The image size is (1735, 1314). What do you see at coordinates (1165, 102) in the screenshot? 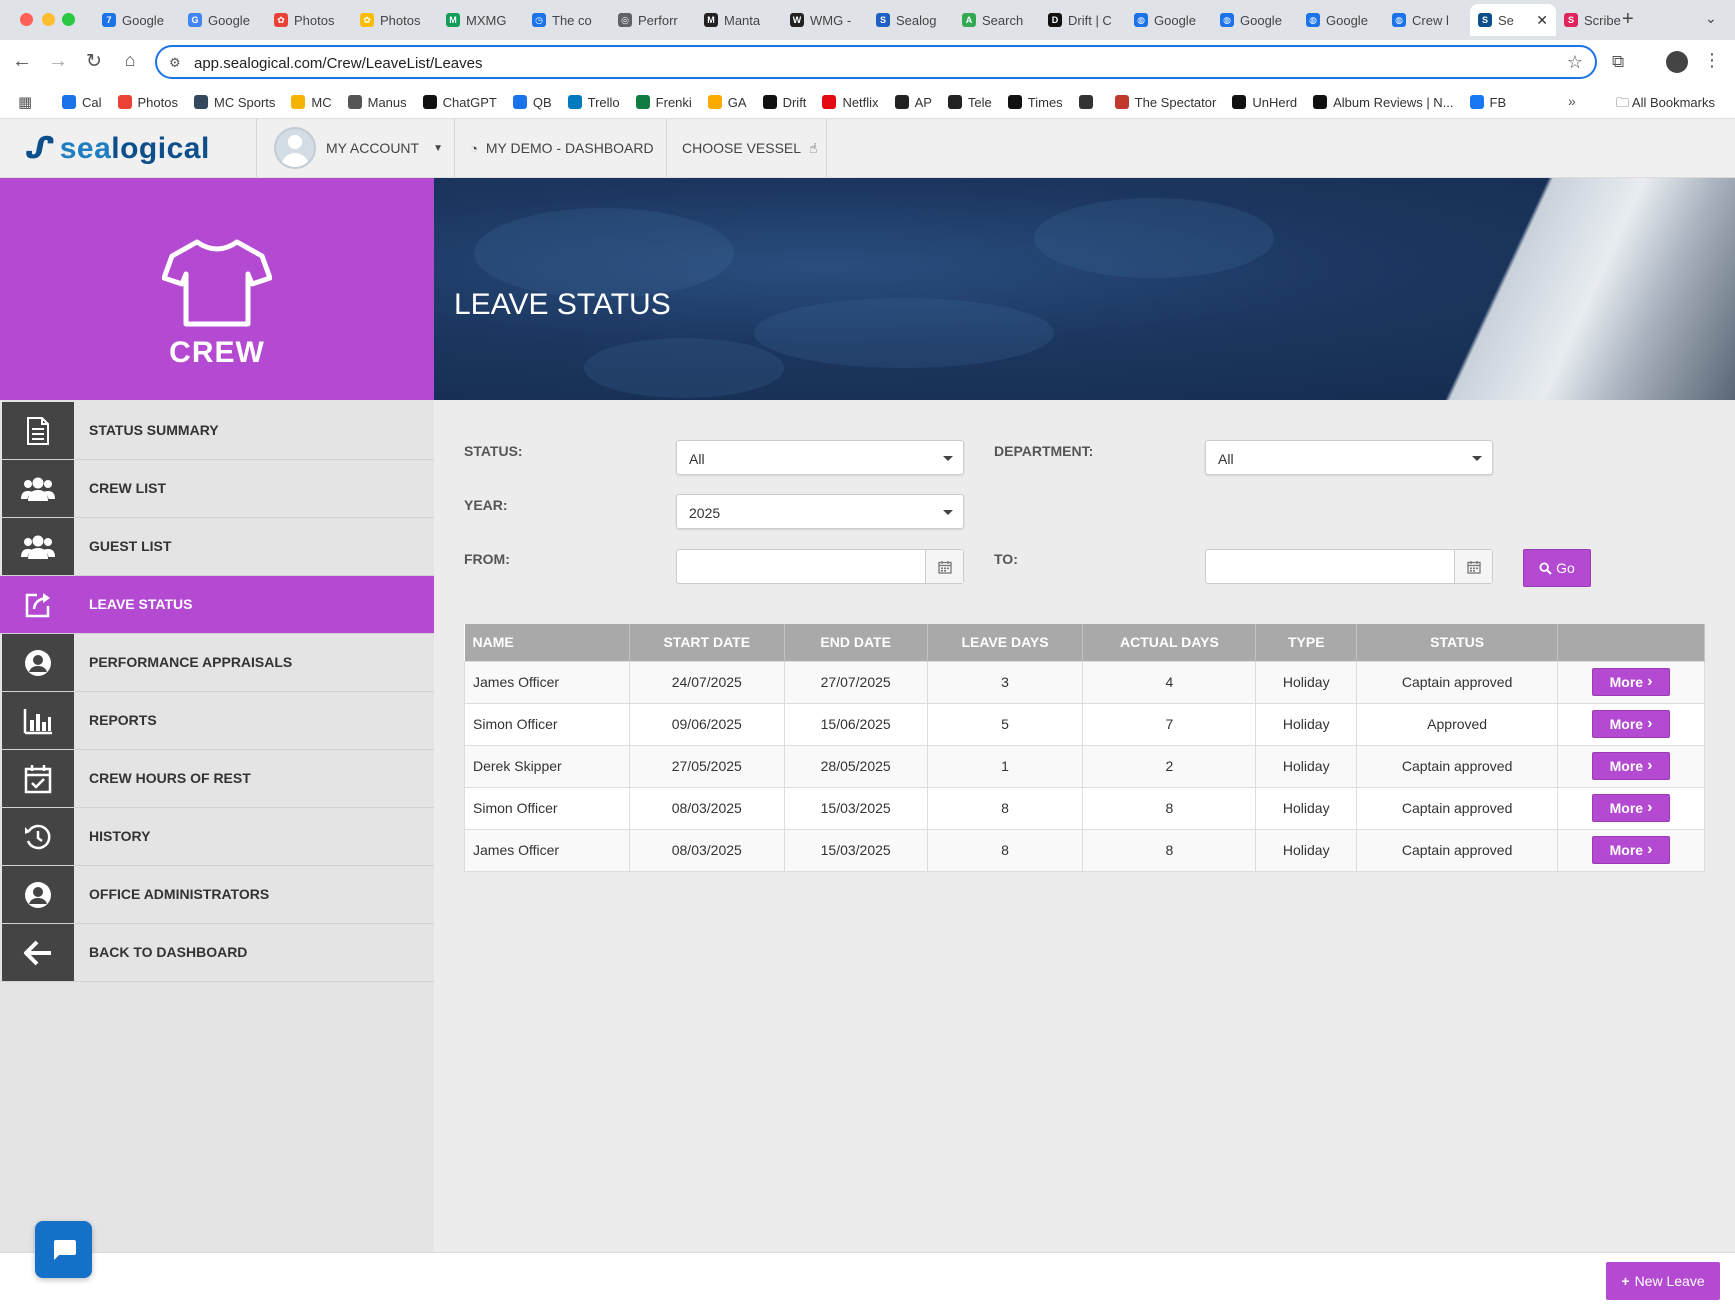
I see `bookmark-item: The Spectator` at bounding box center [1165, 102].